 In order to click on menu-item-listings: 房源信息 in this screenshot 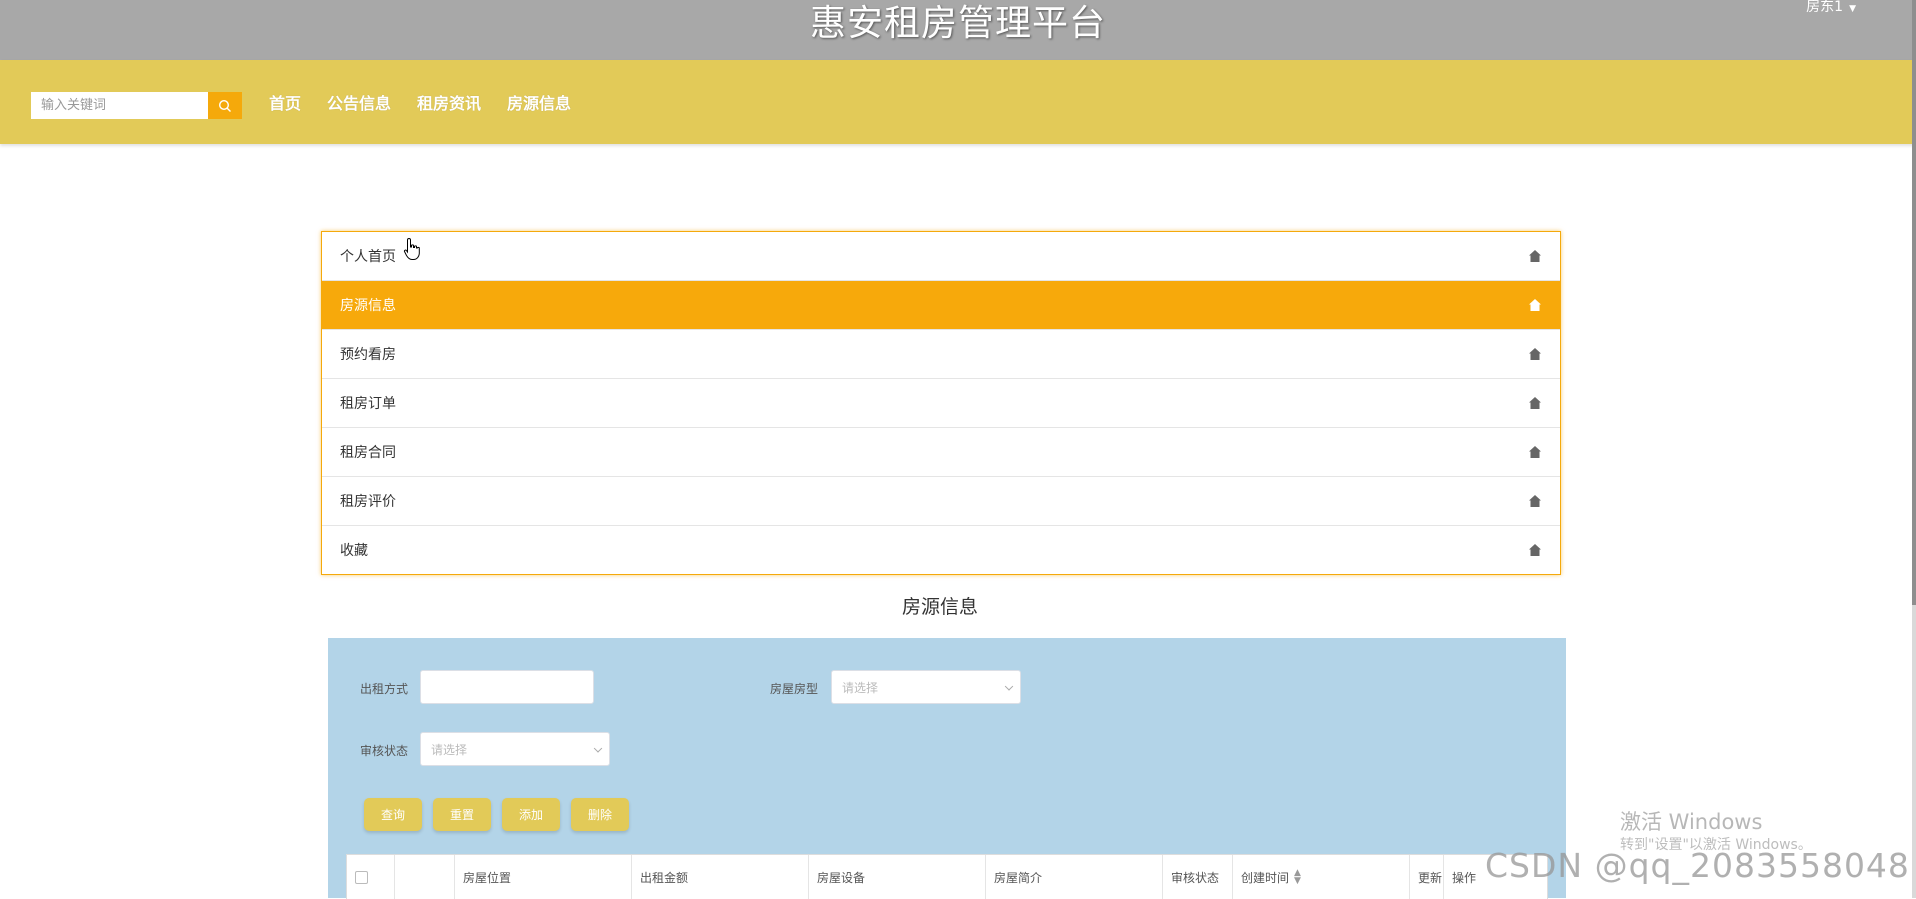, I will do `click(941, 305)`.